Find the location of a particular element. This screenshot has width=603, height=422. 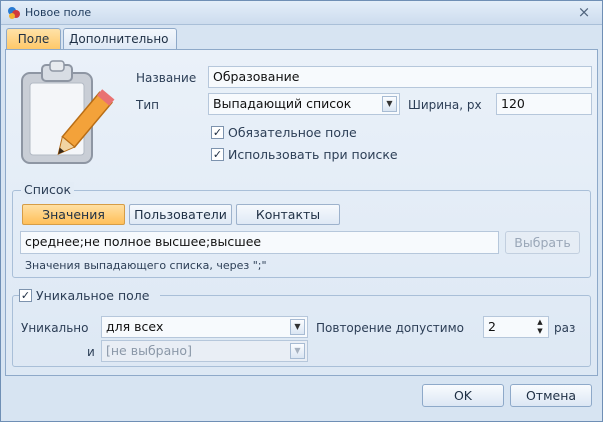

unique-label: Уникально is located at coordinates (55, 328).